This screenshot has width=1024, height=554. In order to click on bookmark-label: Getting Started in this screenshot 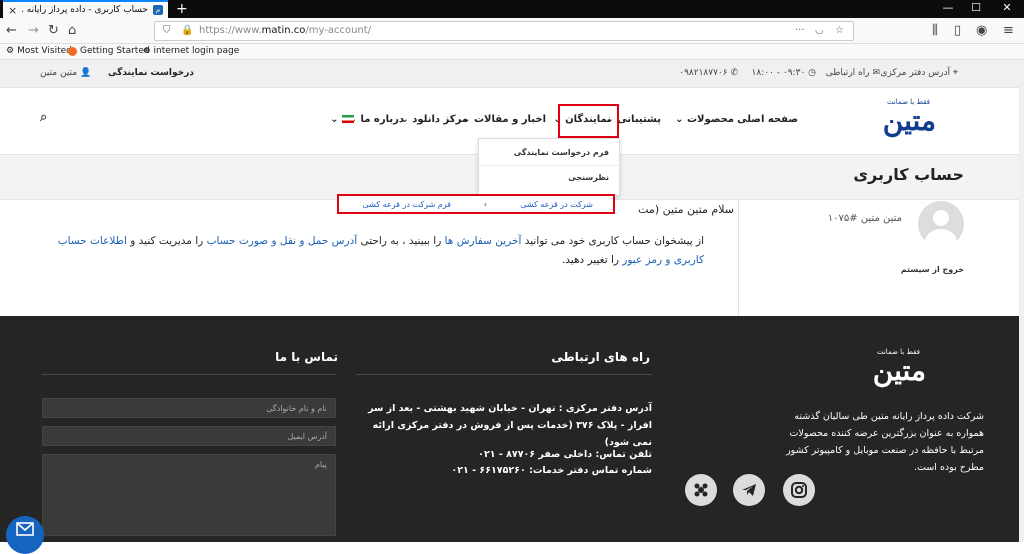, I will do `click(115, 51)`.